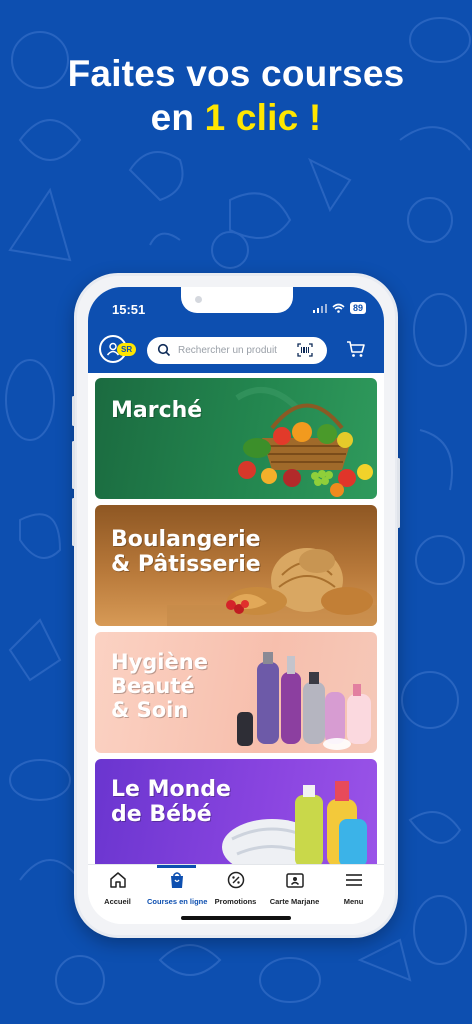 Image resolution: width=472 pixels, height=1024 pixels. I want to click on nav-promotions: Promotions, so click(235, 890).